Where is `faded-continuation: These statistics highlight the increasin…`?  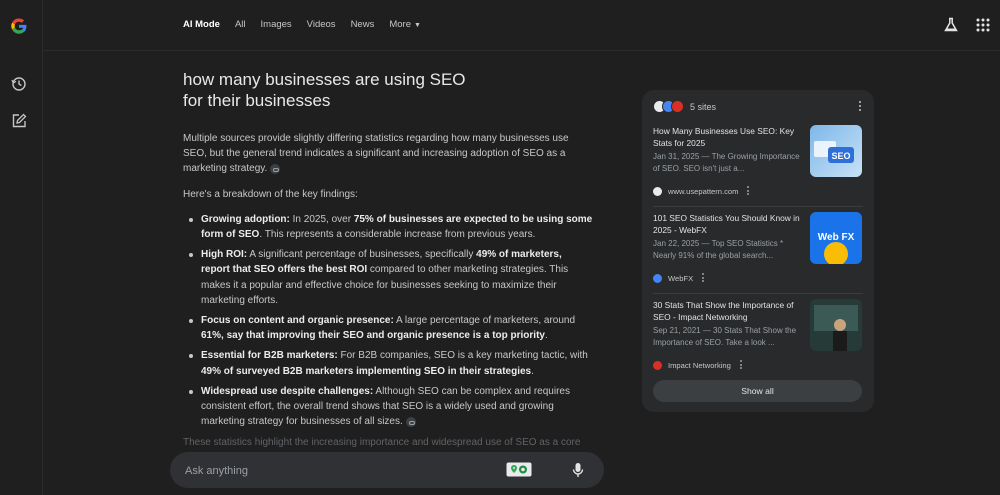 faded-continuation: These statistics highlight the increasin… is located at coordinates (382, 442).